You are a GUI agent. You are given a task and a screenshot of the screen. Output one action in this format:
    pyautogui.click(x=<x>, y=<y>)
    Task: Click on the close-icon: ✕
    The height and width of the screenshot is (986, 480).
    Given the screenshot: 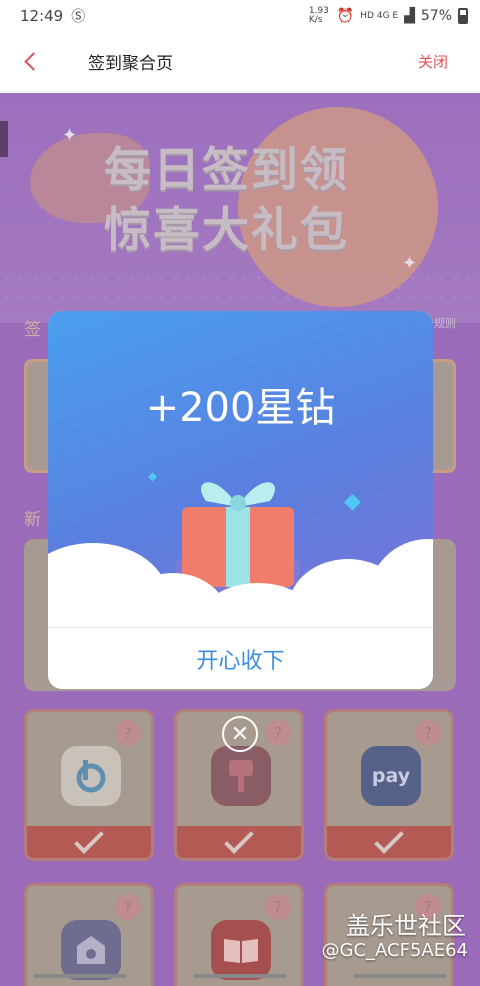 What is the action you would take?
    pyautogui.click(x=240, y=734)
    